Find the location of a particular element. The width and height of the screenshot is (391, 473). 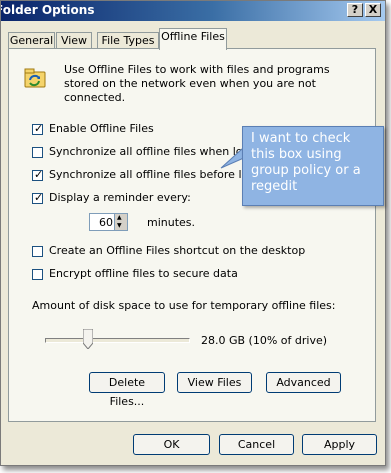

spin-up-icon: ▲ is located at coordinates (119, 218).